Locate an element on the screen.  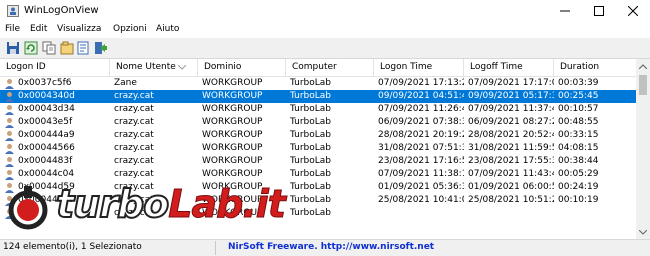
table-cell: Zane is located at coordinates (125, 83).